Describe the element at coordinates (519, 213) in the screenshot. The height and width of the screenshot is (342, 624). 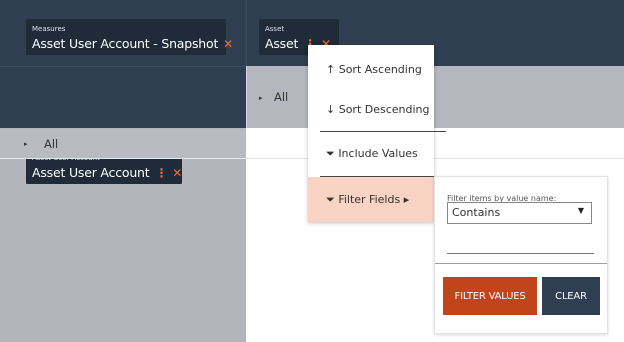
I see `filter-operator-select: Contains ▼` at that location.